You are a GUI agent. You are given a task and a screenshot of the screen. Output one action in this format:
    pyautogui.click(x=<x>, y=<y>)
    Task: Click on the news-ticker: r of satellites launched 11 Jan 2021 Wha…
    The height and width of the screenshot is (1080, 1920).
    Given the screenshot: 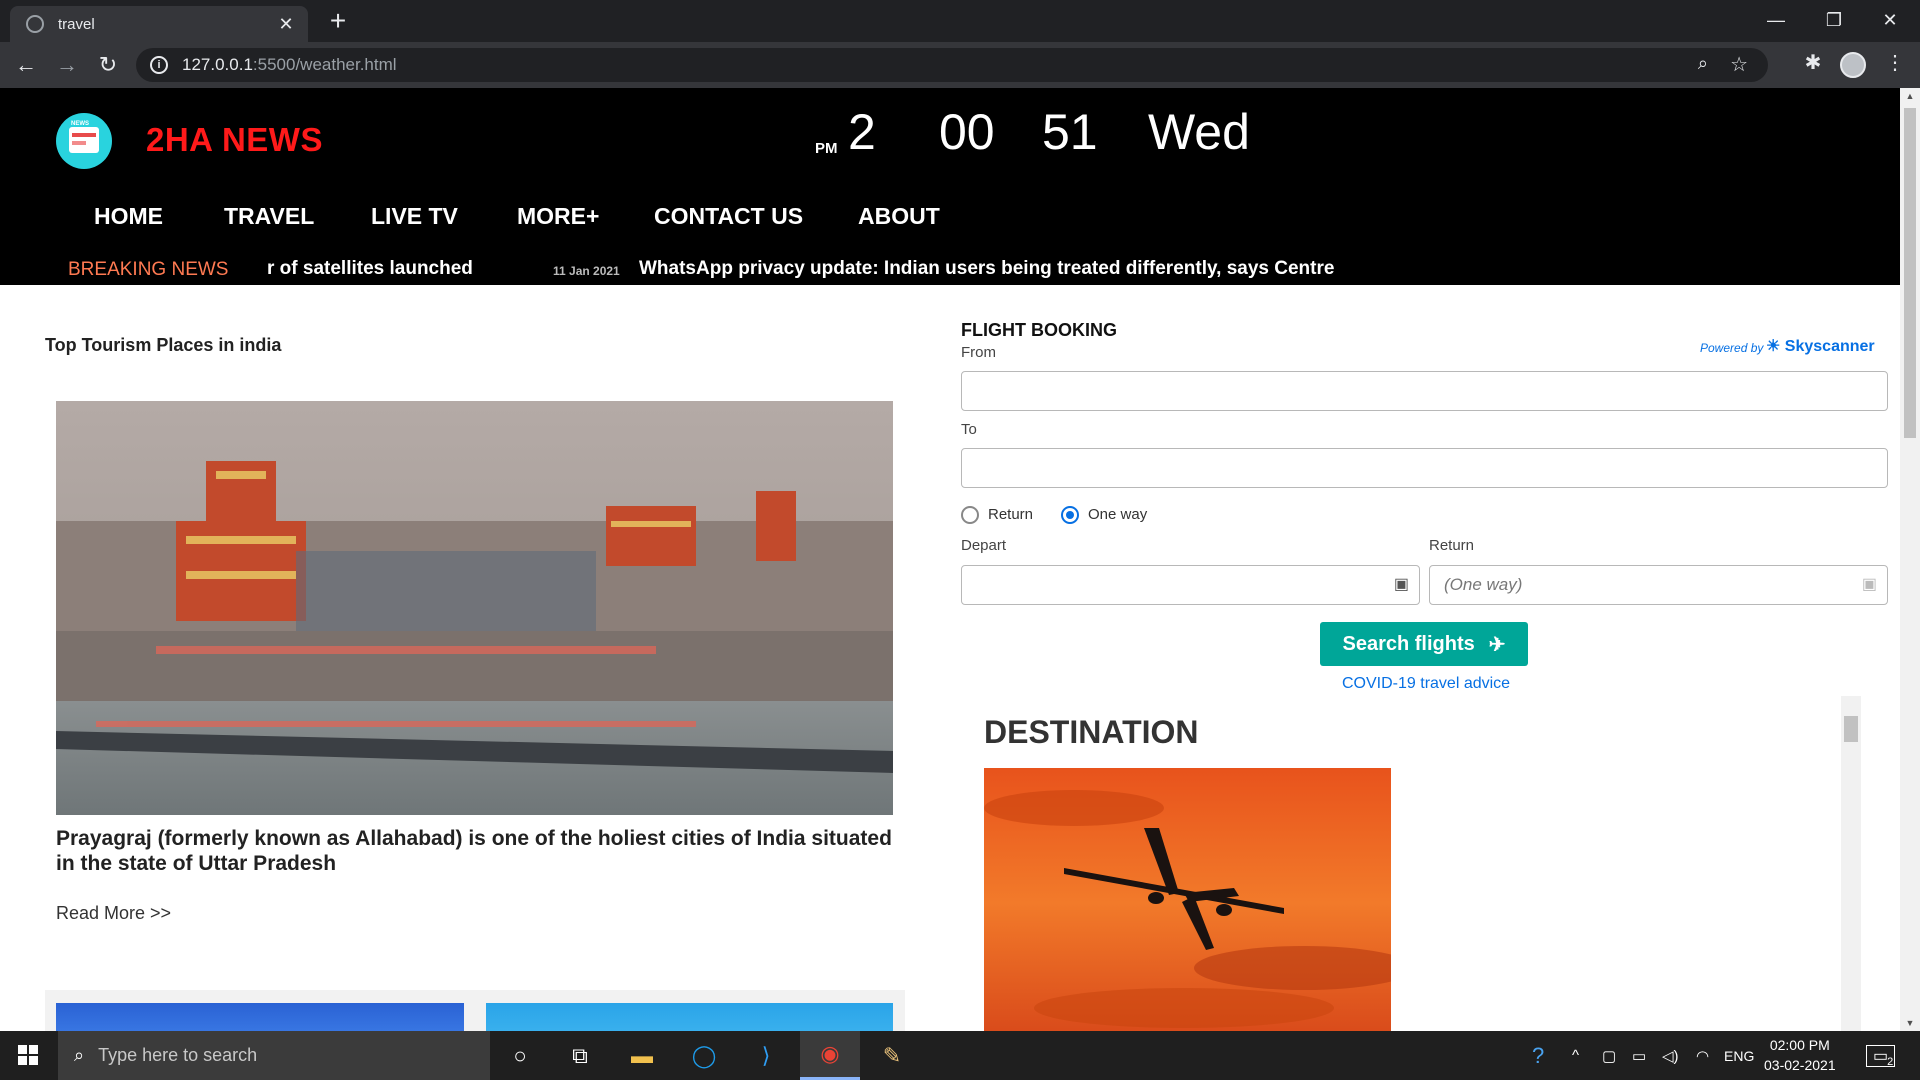 What is the action you would take?
    pyautogui.click(x=917, y=271)
    